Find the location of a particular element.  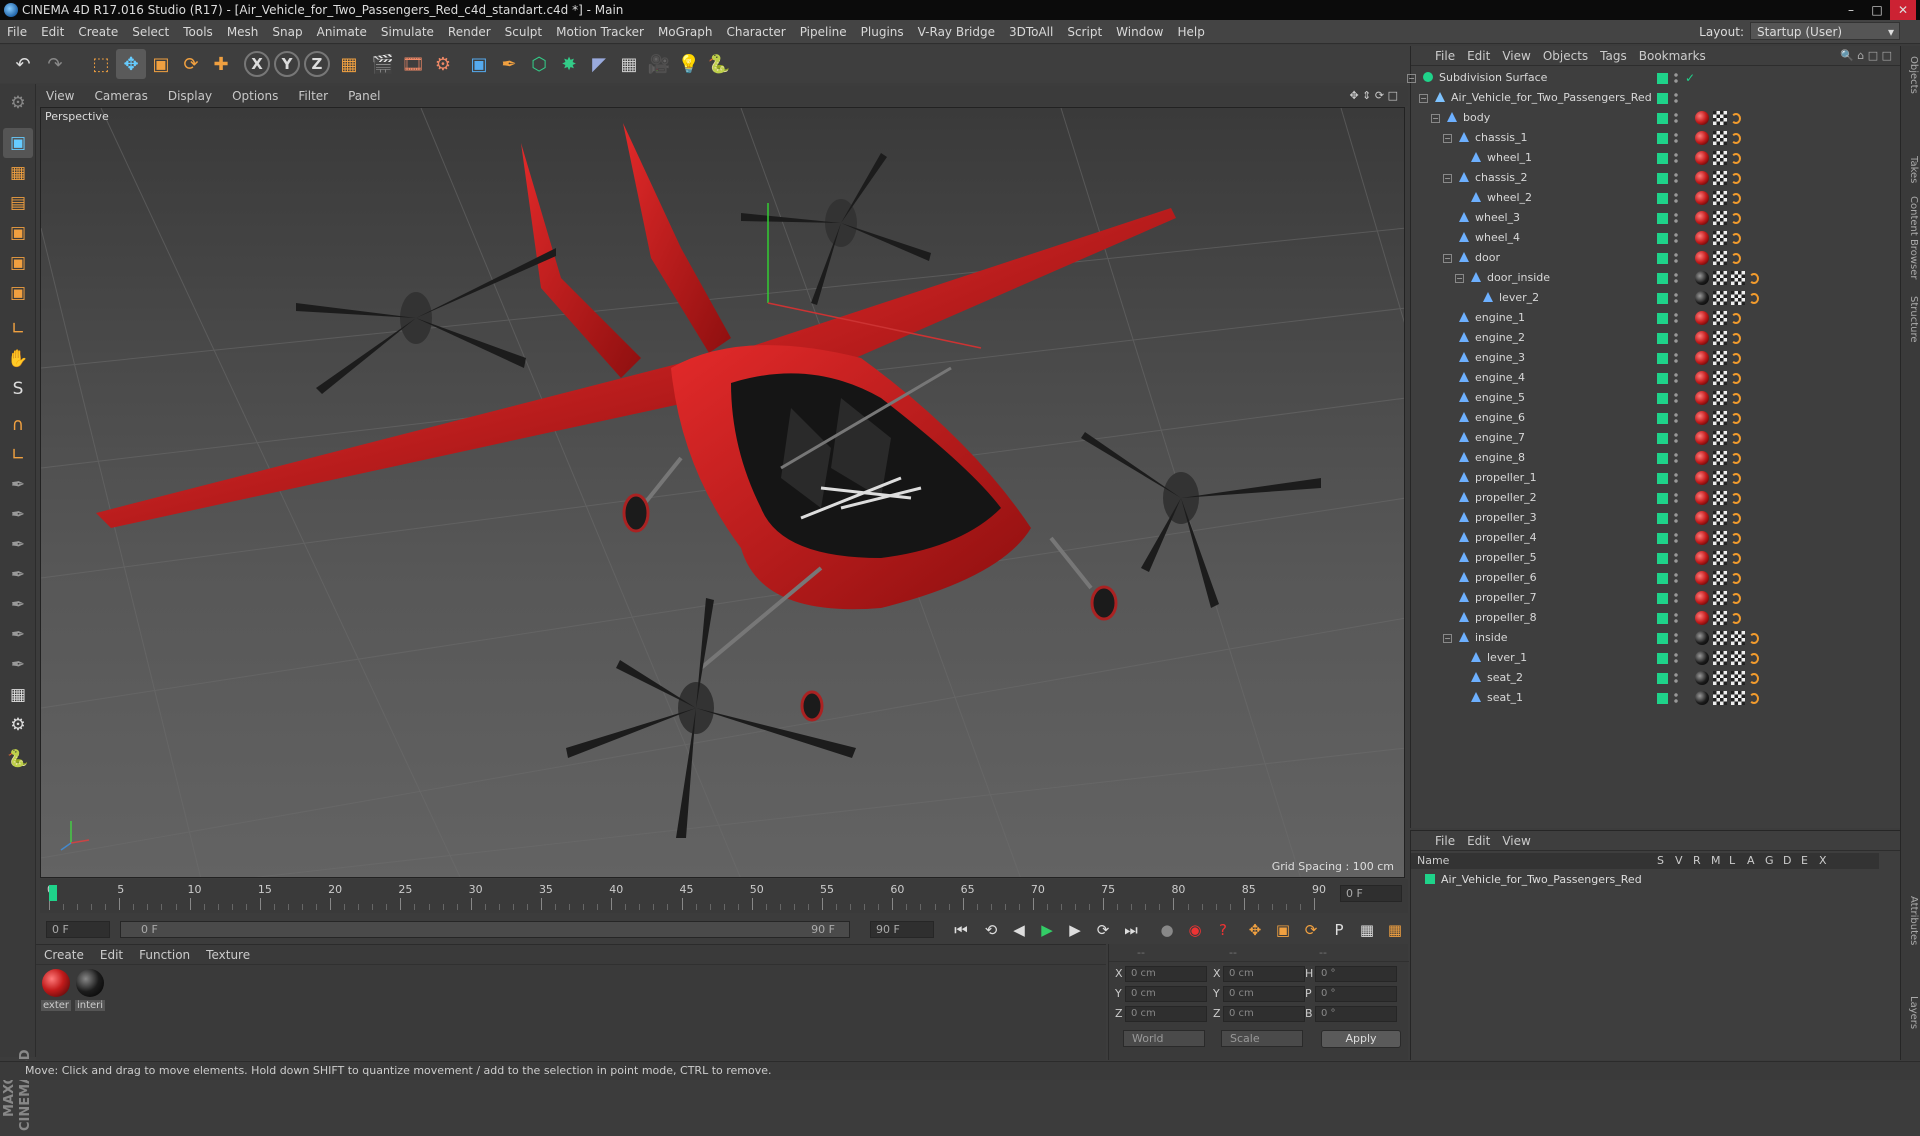

apply-button: Apply is located at coordinates (1361, 1039).